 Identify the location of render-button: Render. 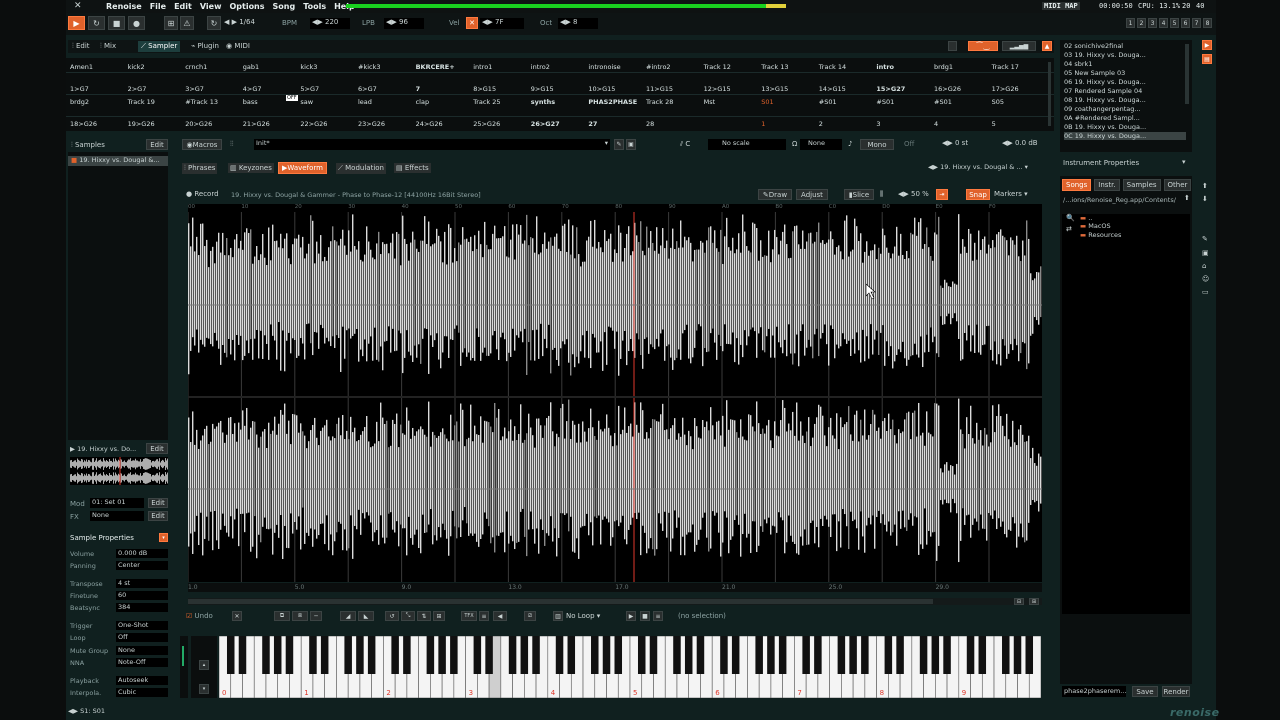
(1176, 691).